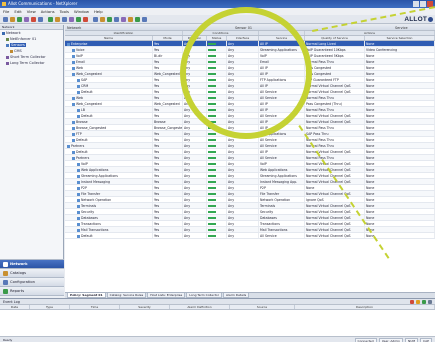  I want to click on row-name: Browse_Congested, so click(91, 128).